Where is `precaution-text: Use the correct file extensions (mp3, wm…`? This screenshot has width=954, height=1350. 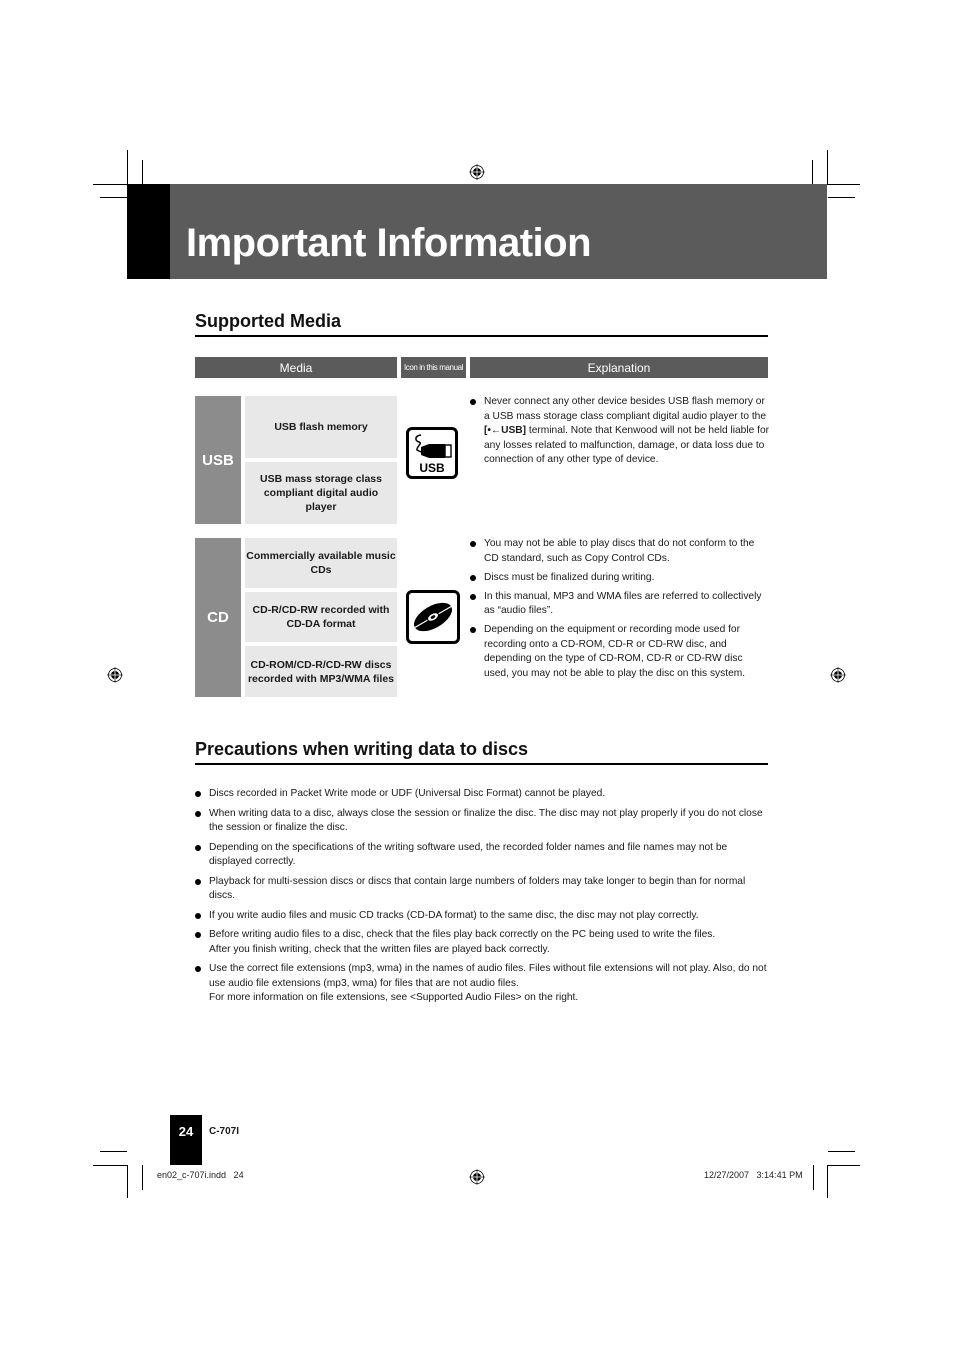 precaution-text: Use the correct file extensions (mp3, wm… is located at coordinates (488, 976).